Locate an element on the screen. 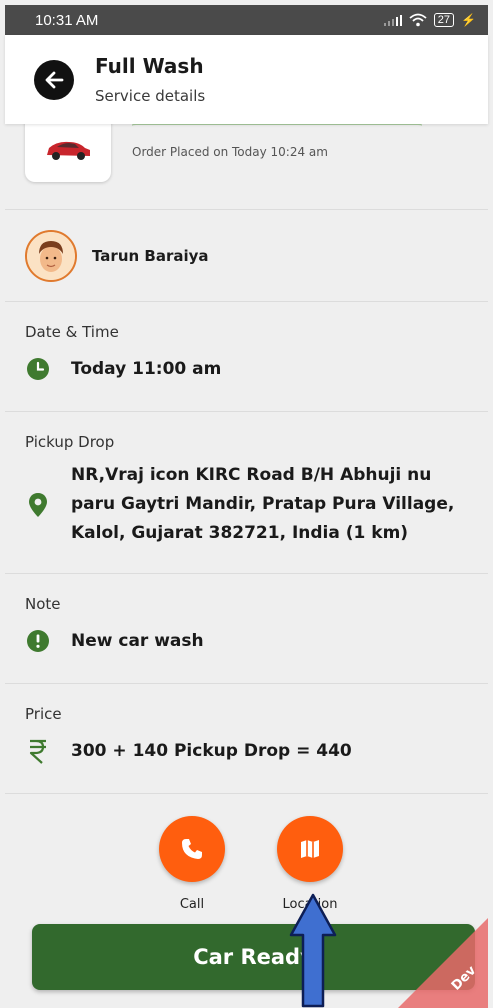  price-section: Price 300 + 140 Pickup Drop = 440 is located at coordinates (246, 739).